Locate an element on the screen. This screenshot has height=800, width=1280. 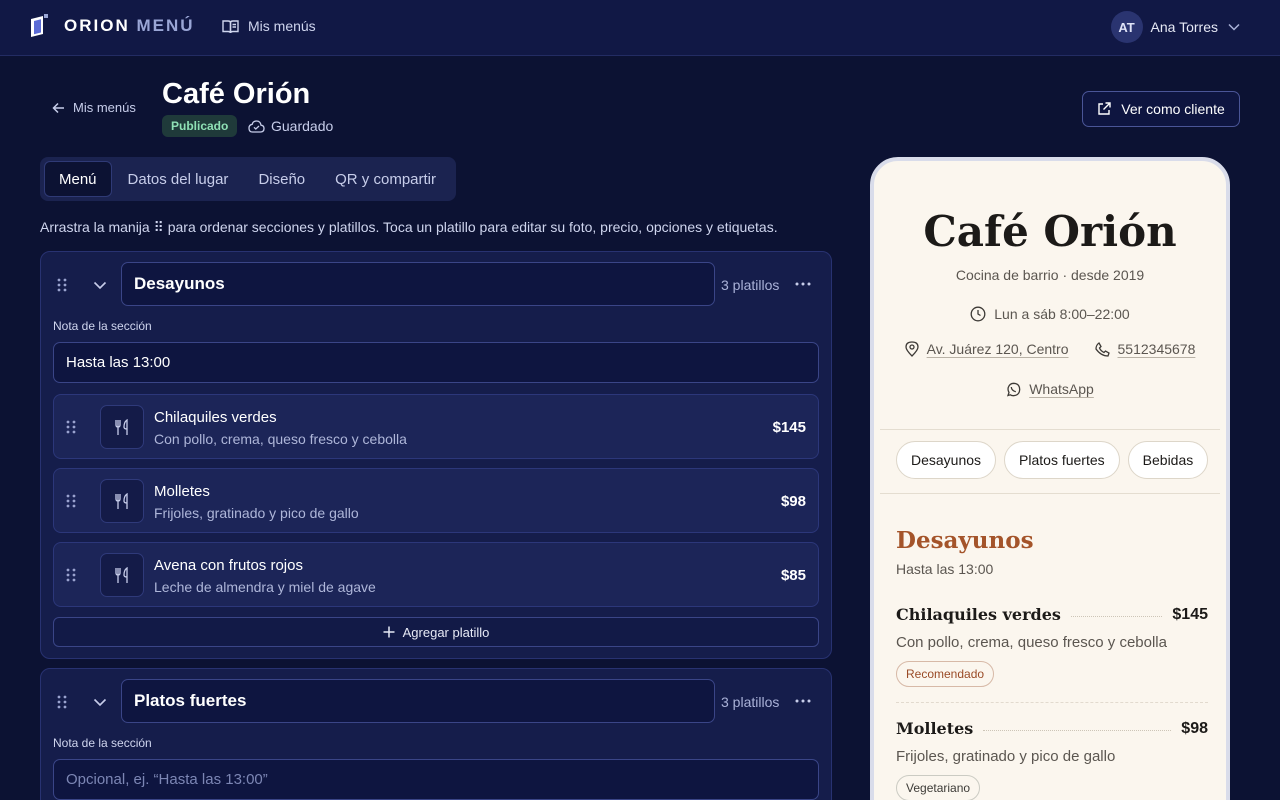
map-pin-icon is located at coordinates (911, 349).